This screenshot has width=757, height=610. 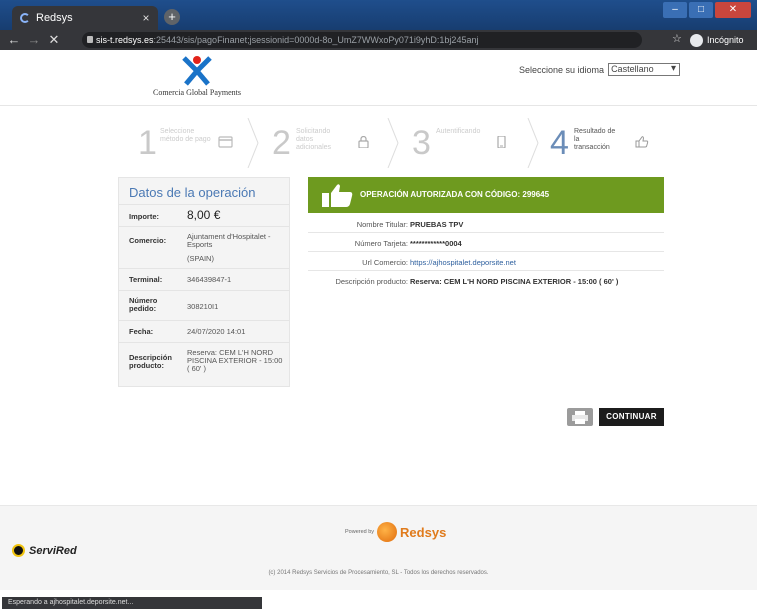 I want to click on redsys-wordmark: Redsys, so click(x=423, y=532).